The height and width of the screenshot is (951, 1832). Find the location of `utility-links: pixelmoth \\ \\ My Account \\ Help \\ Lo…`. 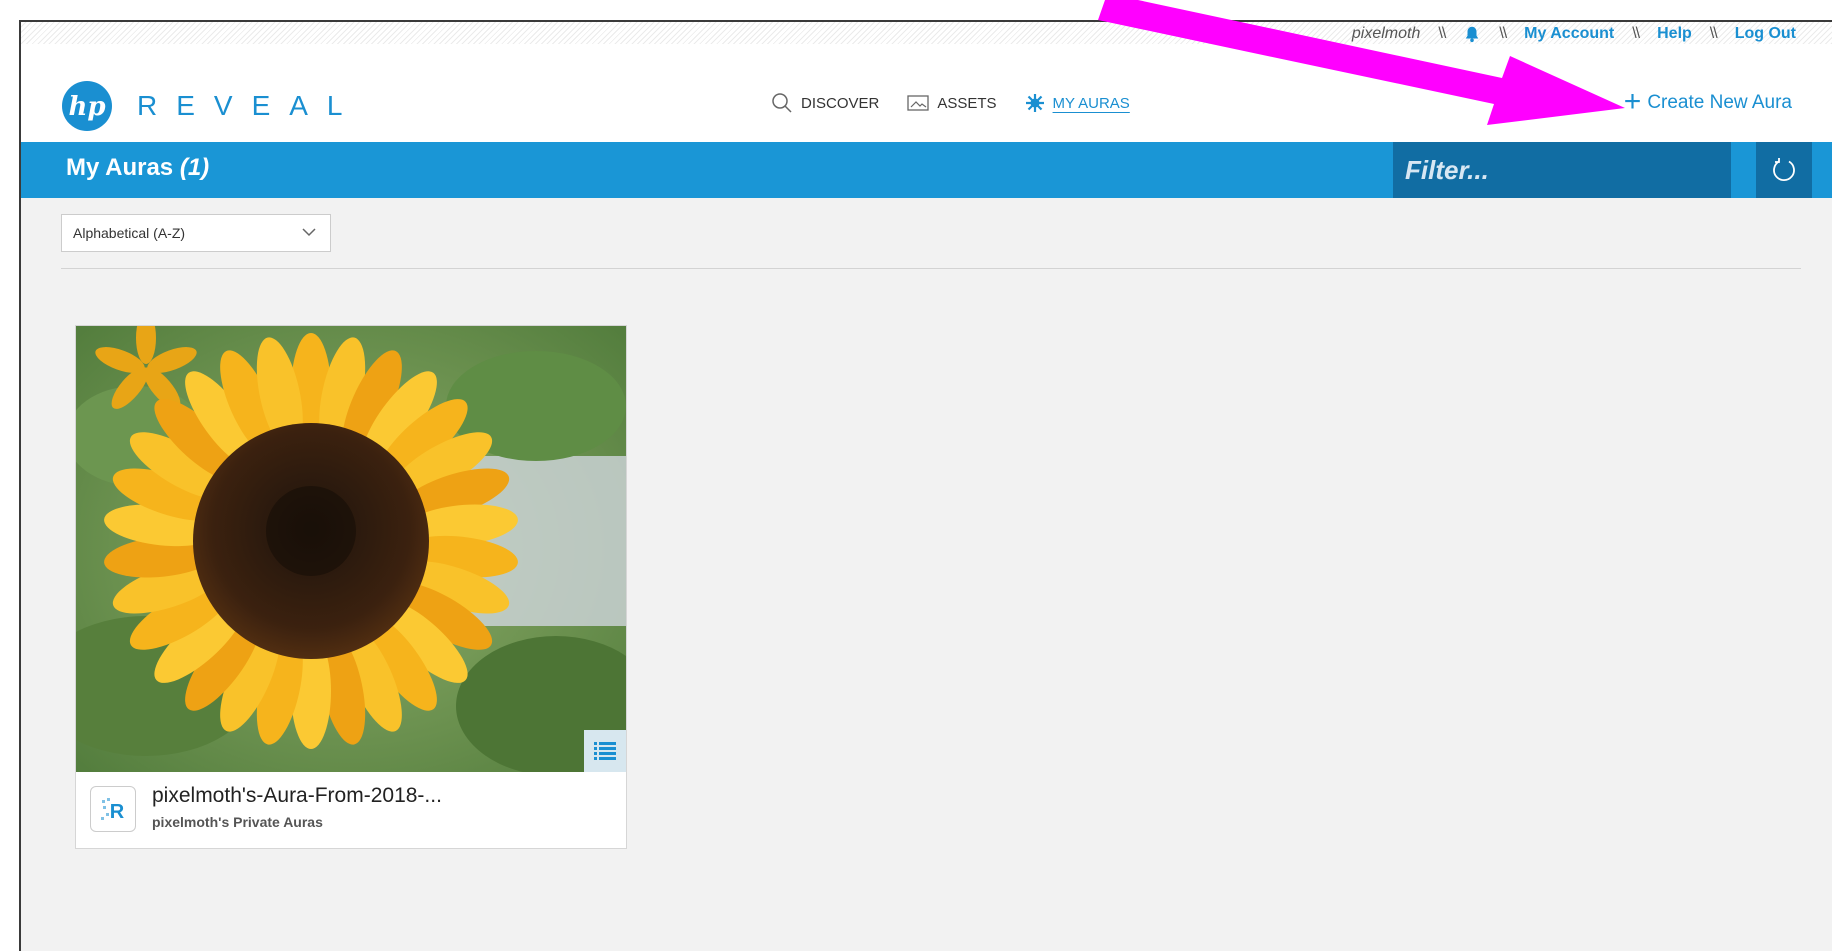

utility-links: pixelmoth \\ \\ My Account \\ Help \\ Lo… is located at coordinates (1574, 34).